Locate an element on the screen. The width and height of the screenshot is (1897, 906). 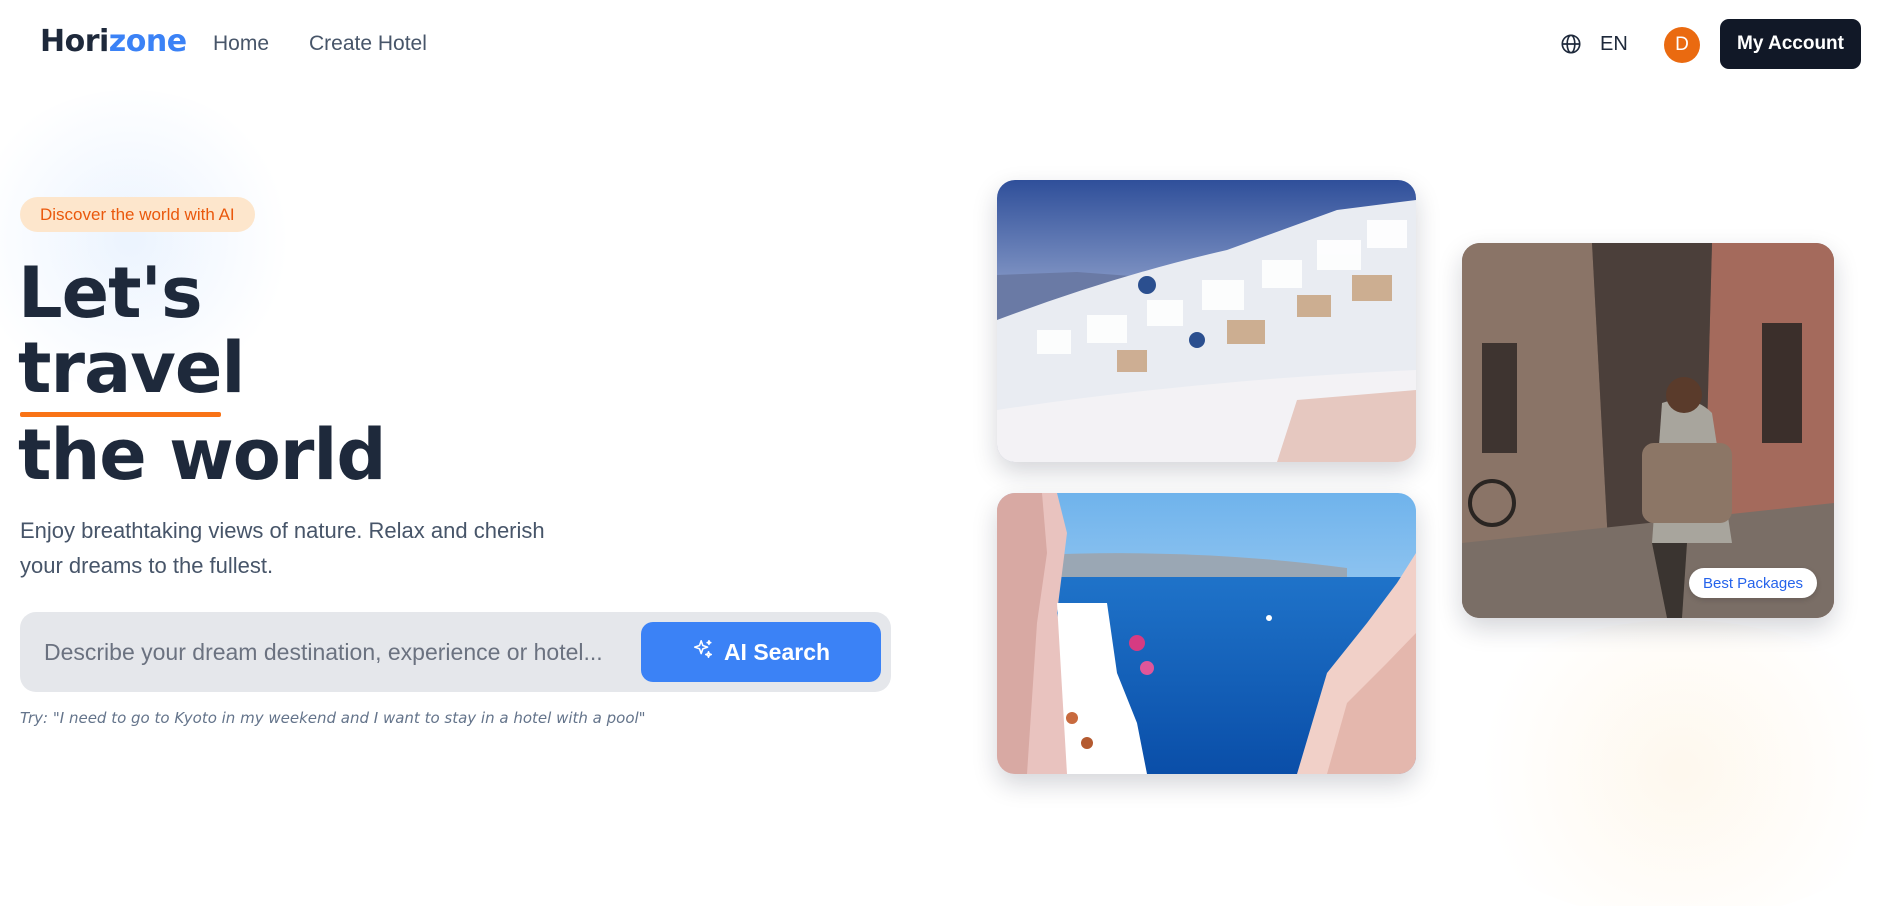
ai-search-bar: AI Search is located at coordinates (455, 652).